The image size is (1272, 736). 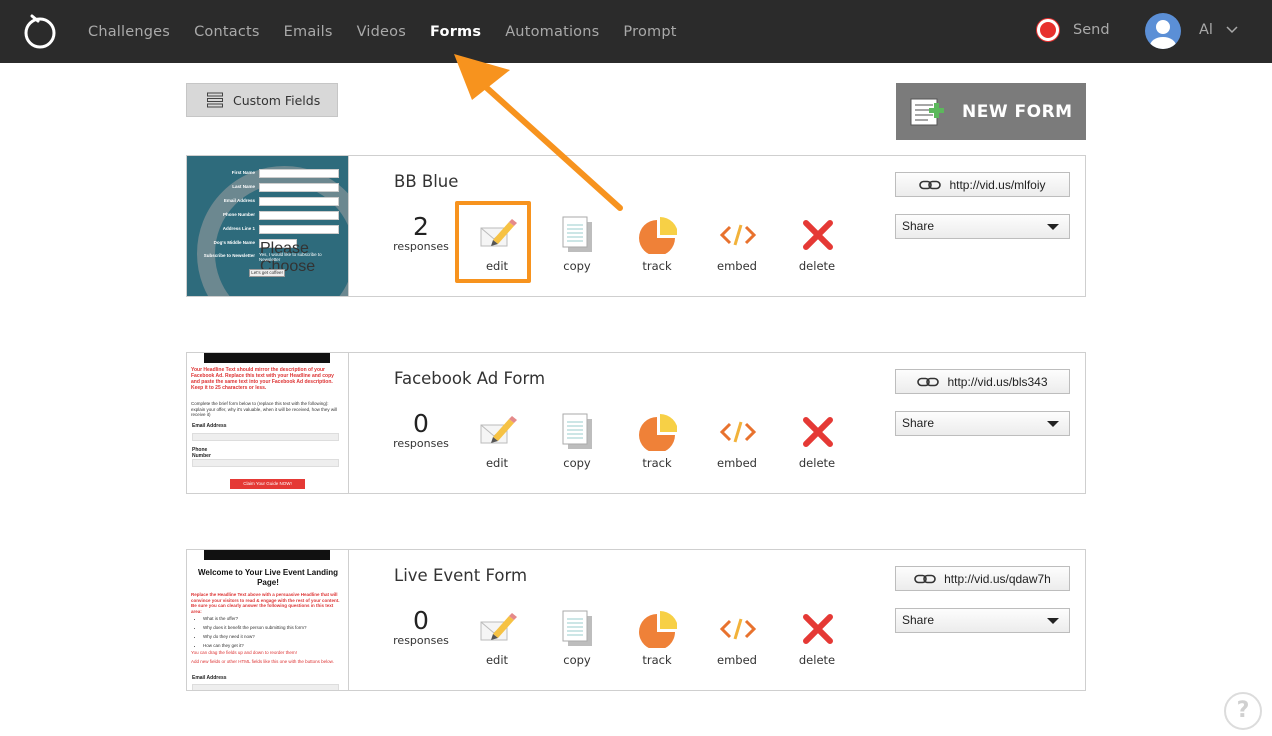 I want to click on avatar, so click(x=1163, y=31).